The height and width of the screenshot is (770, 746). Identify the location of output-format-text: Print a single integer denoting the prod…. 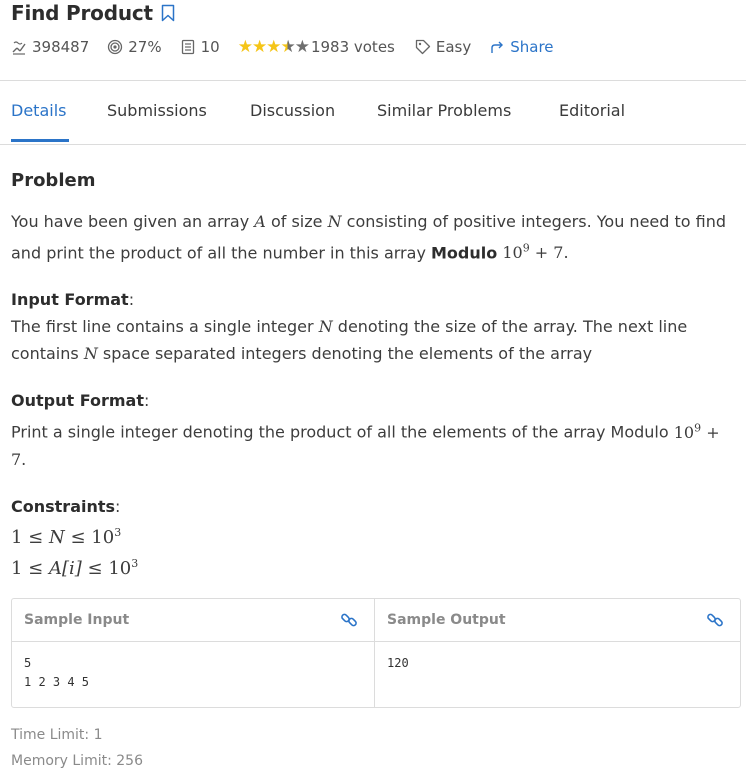
(365, 445).